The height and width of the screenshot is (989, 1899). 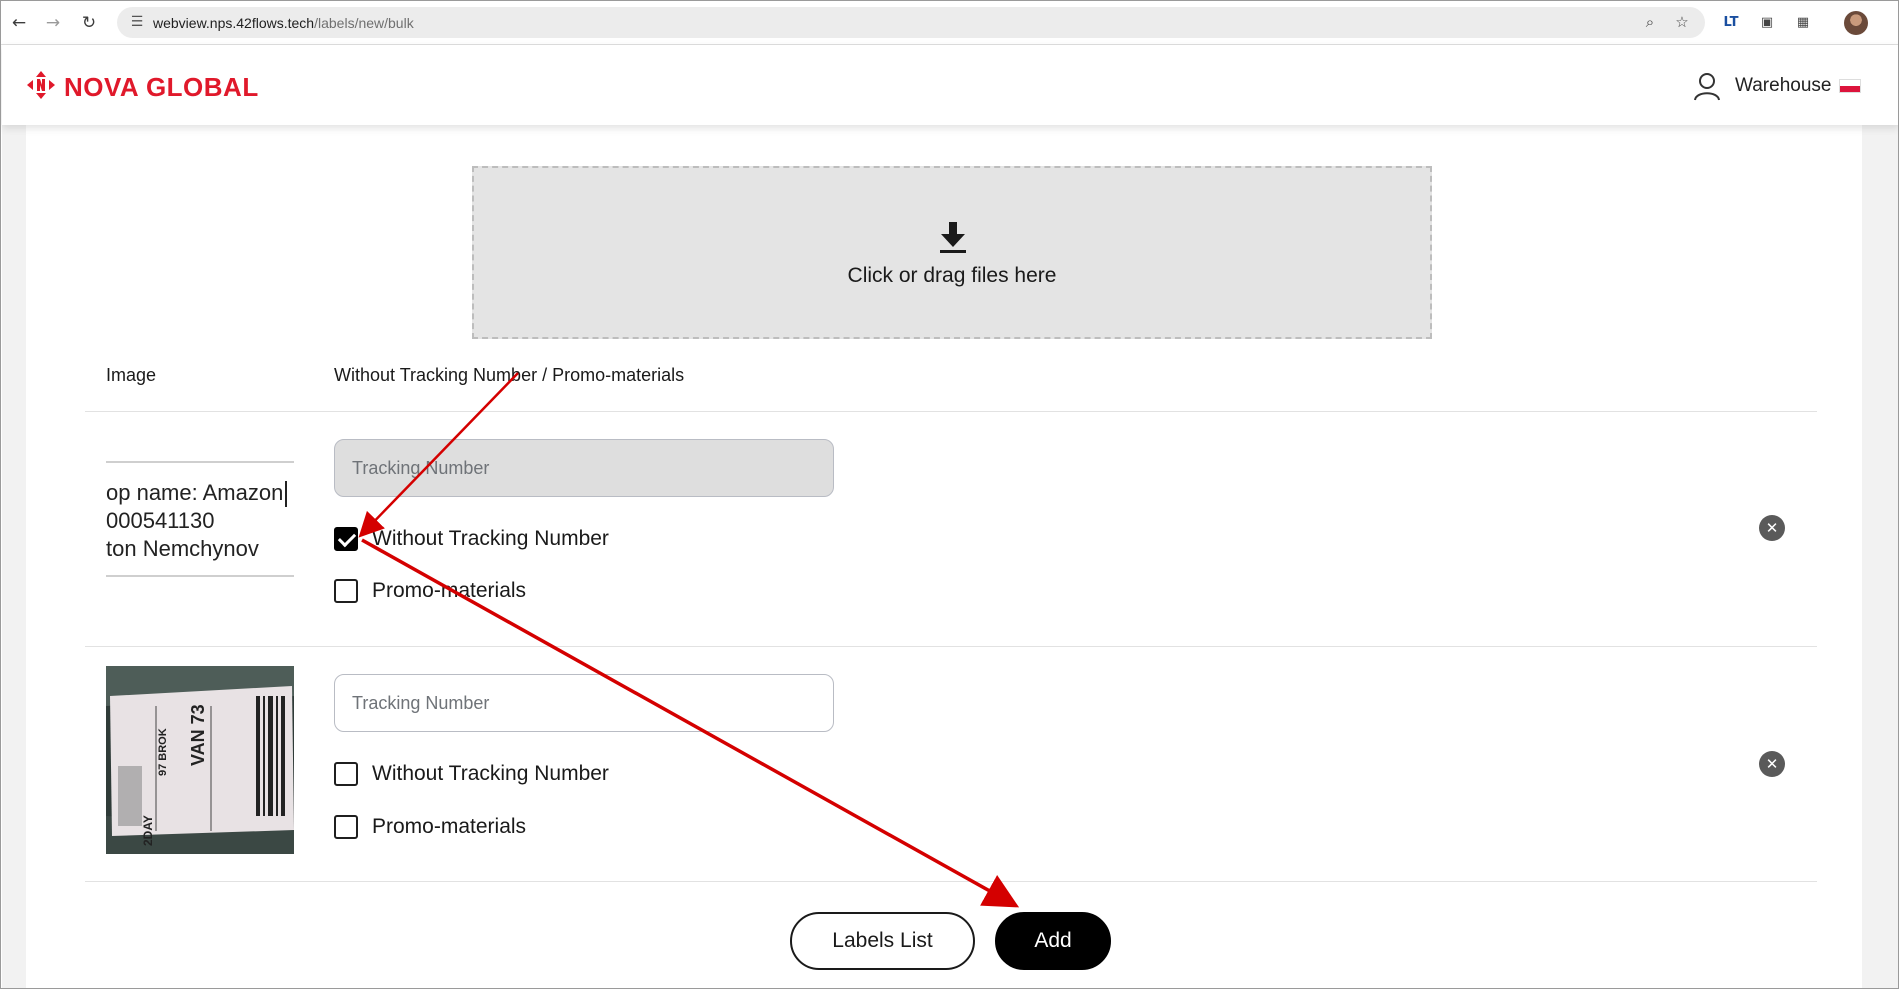 I want to click on image-text-line: ton Nemchynov, so click(x=182, y=548).